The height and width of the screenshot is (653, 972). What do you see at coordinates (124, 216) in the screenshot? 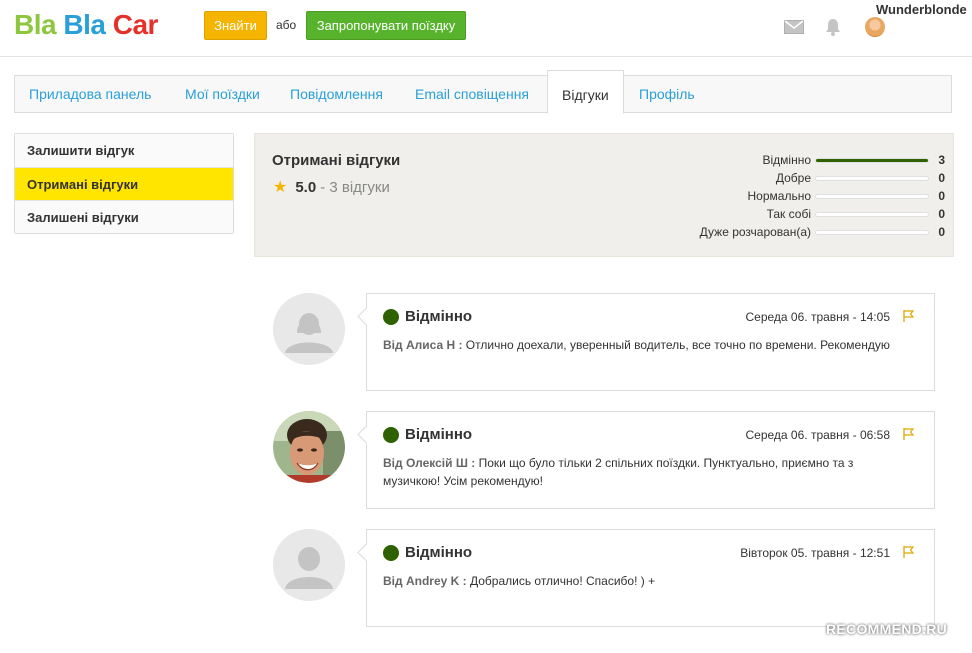
I see `sidebar-item-given-reviews: Залишені відгуки` at bounding box center [124, 216].